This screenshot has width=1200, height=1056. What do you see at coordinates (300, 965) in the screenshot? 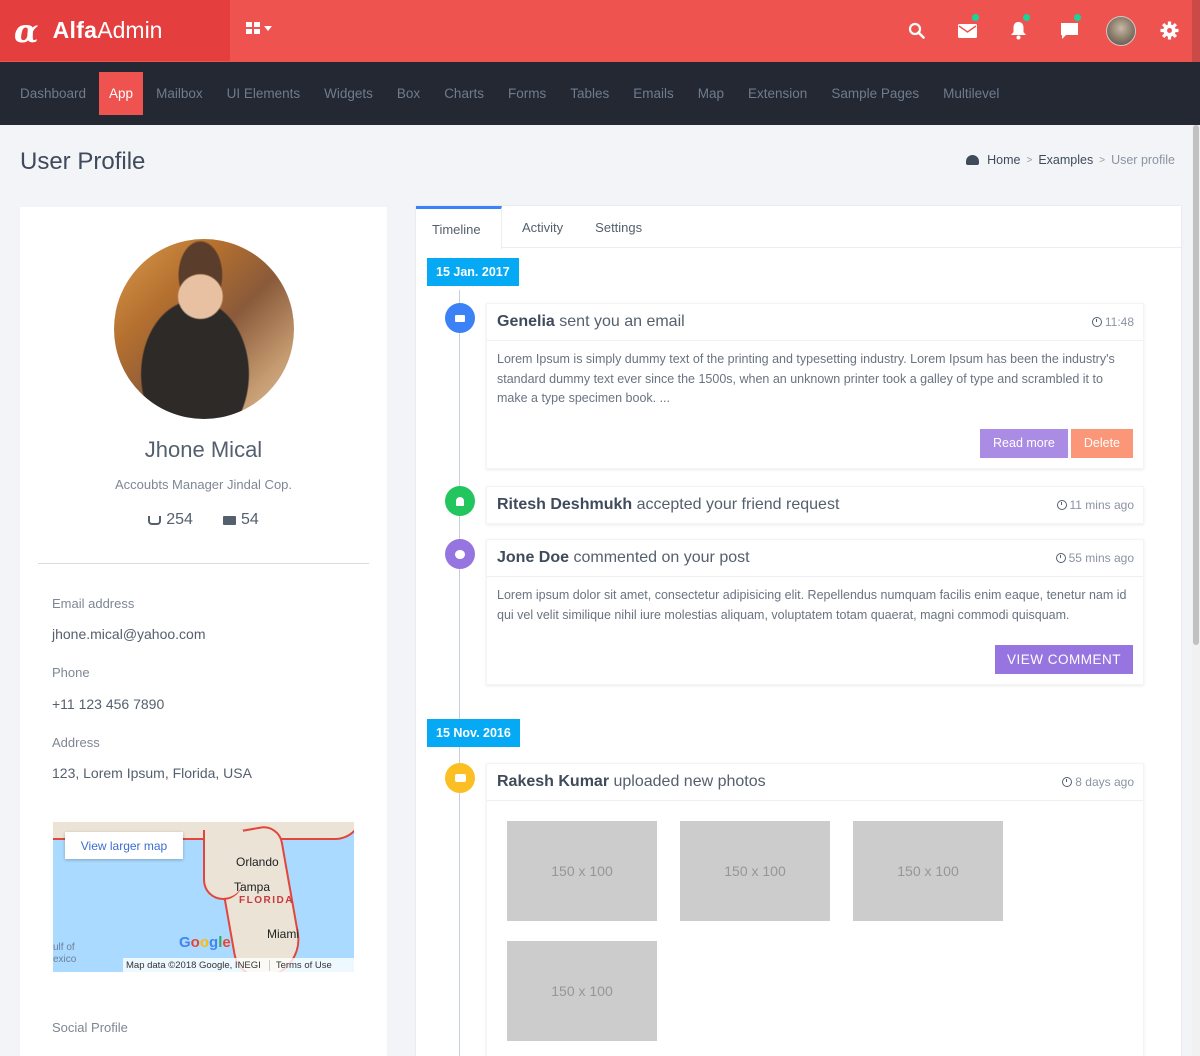
I see `map-terms-link: Terms of Use` at bounding box center [300, 965].